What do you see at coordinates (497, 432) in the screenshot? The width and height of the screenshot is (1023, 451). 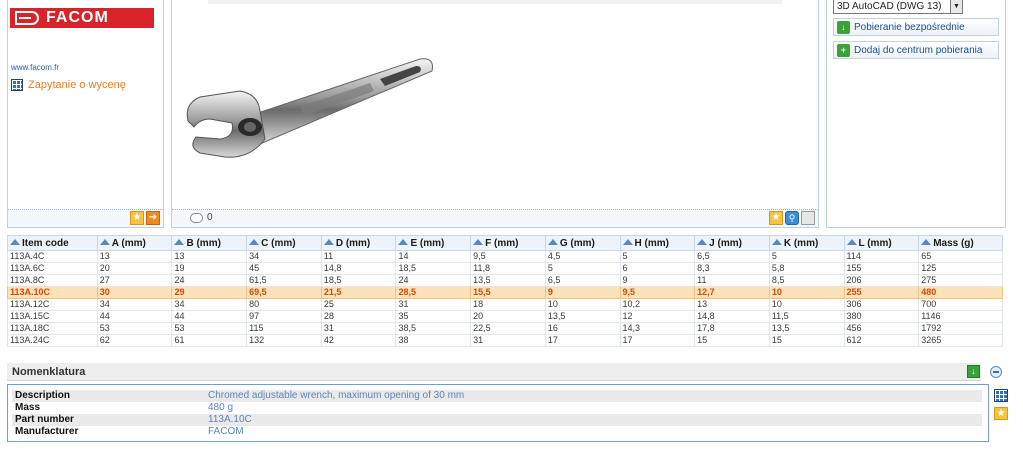 I see `nomenclature-row: Manufacturer FACOM` at bounding box center [497, 432].